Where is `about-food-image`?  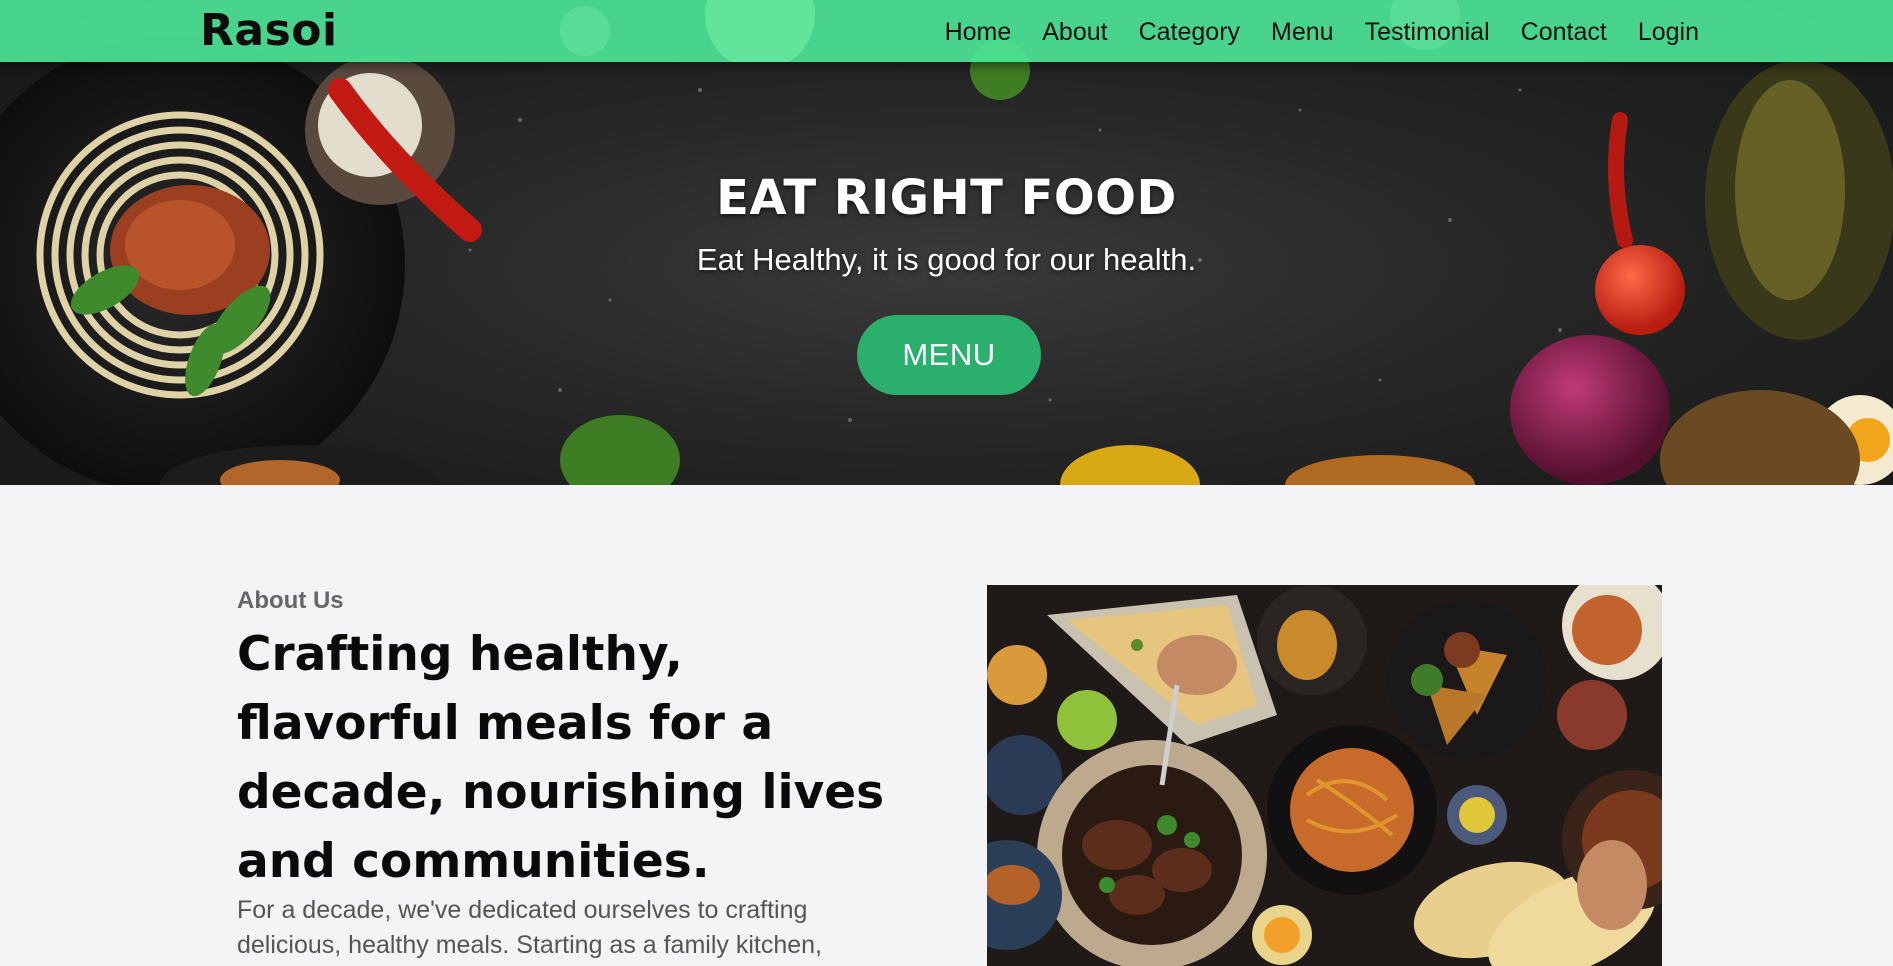
about-food-image is located at coordinates (1324, 775).